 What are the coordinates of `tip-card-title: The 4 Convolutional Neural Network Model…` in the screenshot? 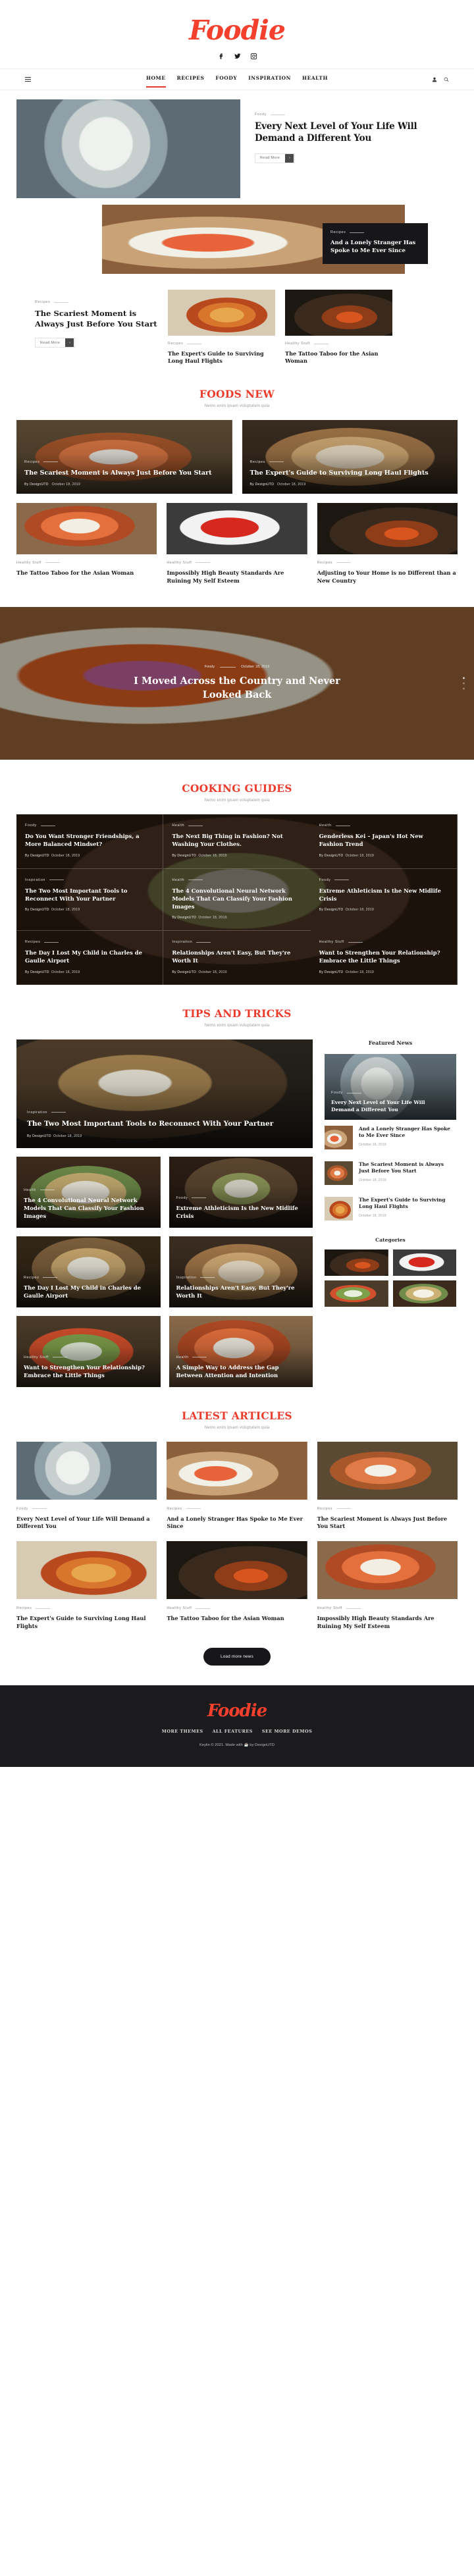 It's located at (89, 1209).